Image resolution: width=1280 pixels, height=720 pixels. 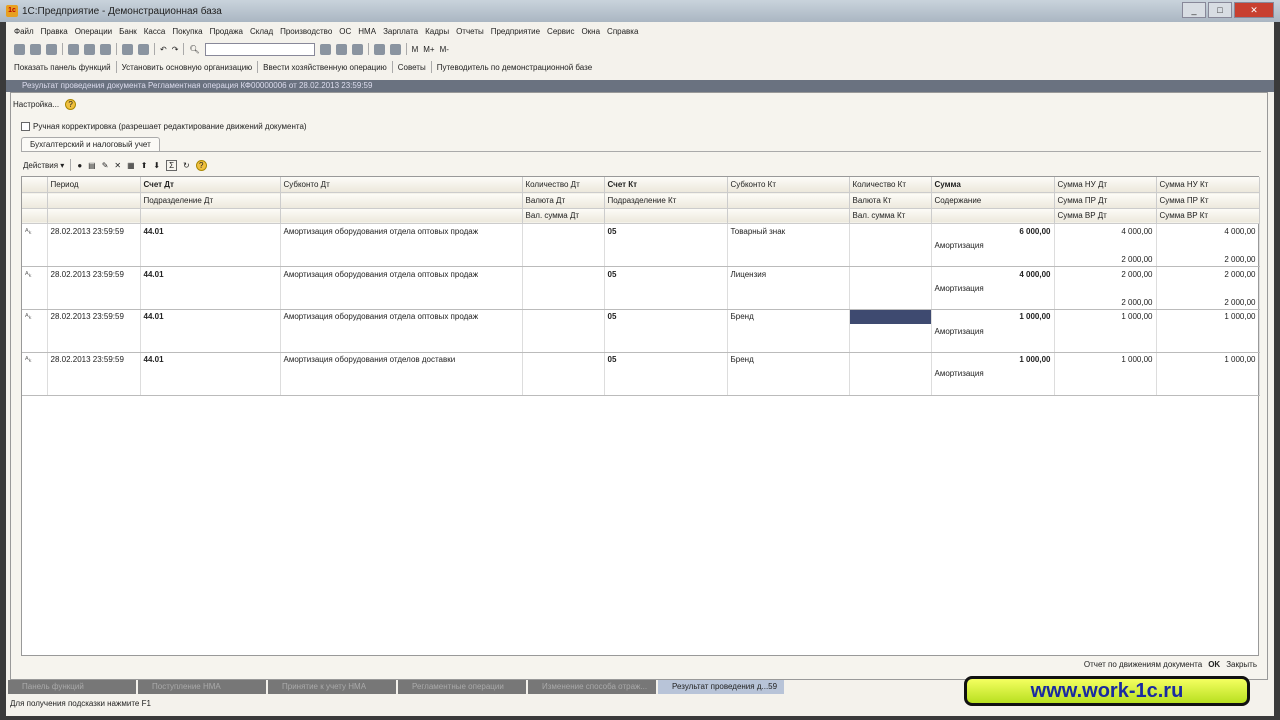 I want to click on column-header: Сумма, so click(x=993, y=185).